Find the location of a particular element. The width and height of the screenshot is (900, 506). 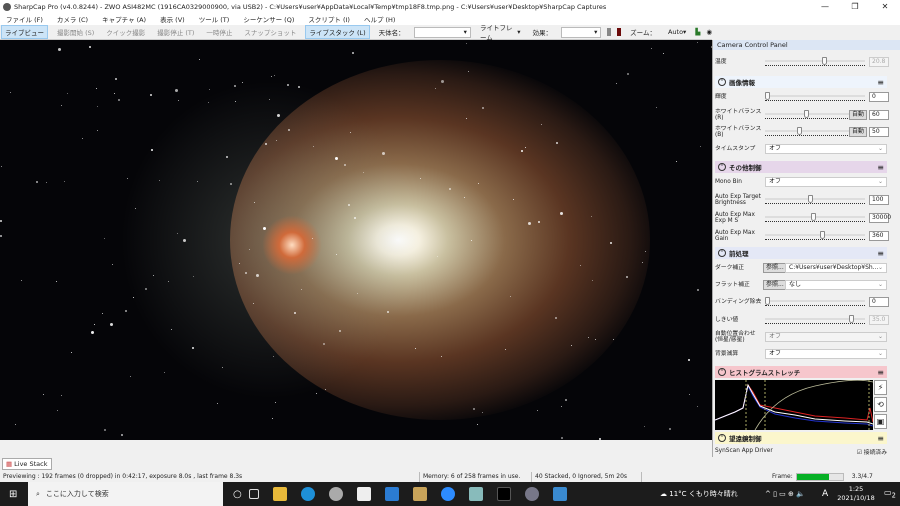

live-stack-button: ライブスタック (L) is located at coordinates (337, 32).